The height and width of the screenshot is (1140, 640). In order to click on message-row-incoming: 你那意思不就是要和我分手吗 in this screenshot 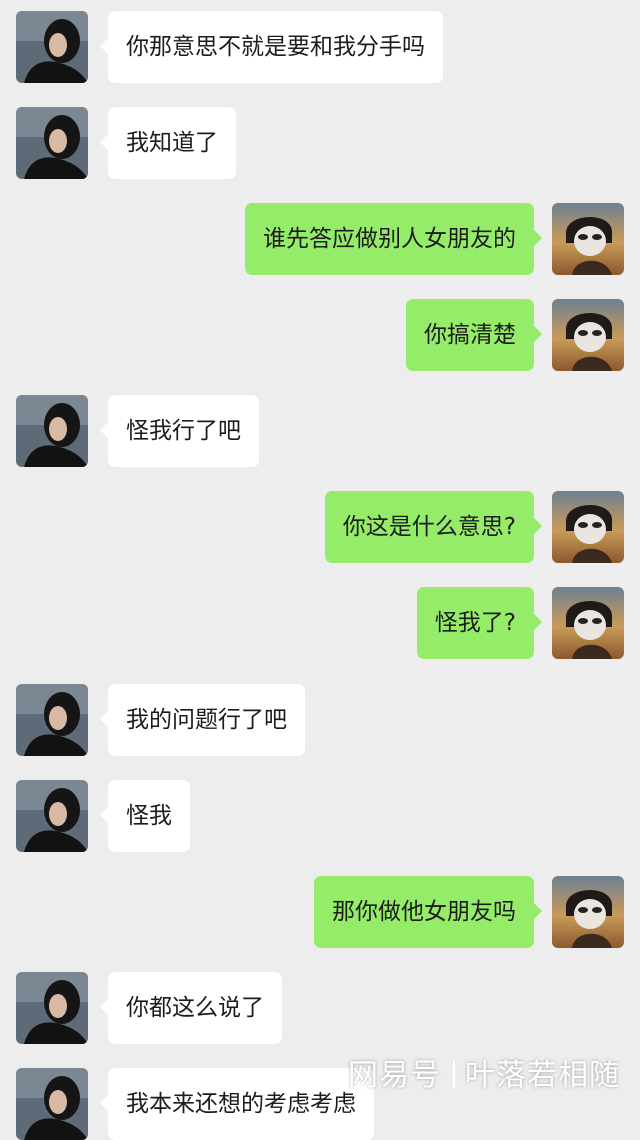, I will do `click(320, 47)`.